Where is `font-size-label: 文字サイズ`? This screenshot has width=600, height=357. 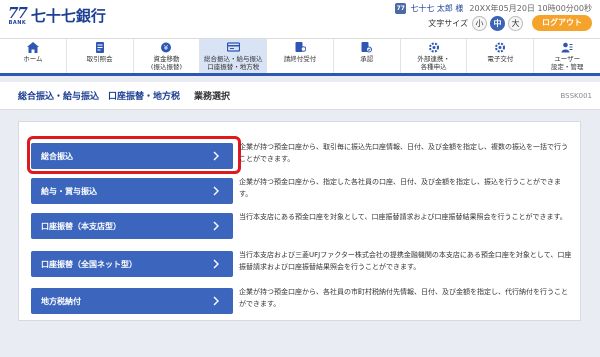 font-size-label: 文字サイズ is located at coordinates (448, 23).